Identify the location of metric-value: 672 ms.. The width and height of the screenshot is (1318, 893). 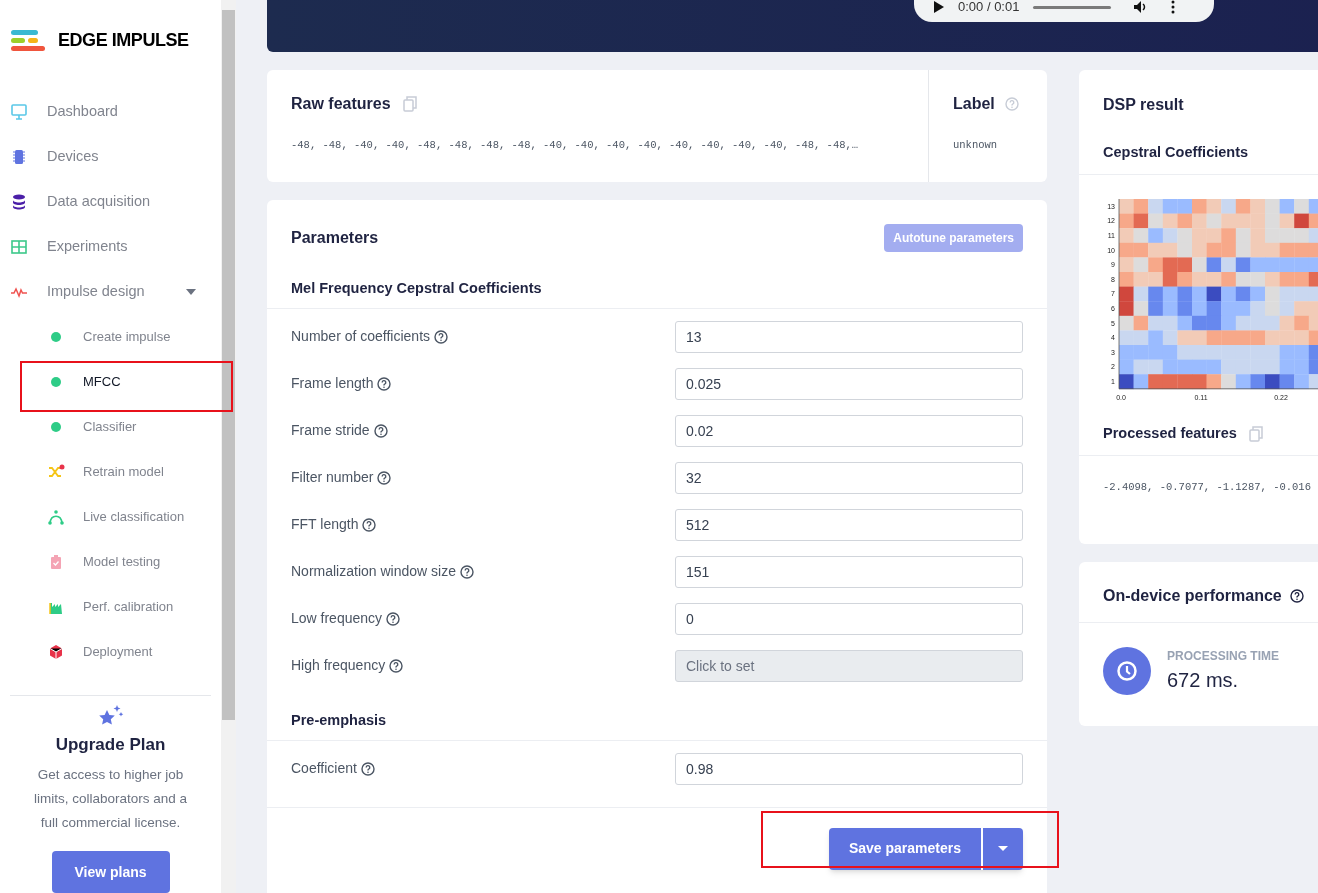
(1203, 680).